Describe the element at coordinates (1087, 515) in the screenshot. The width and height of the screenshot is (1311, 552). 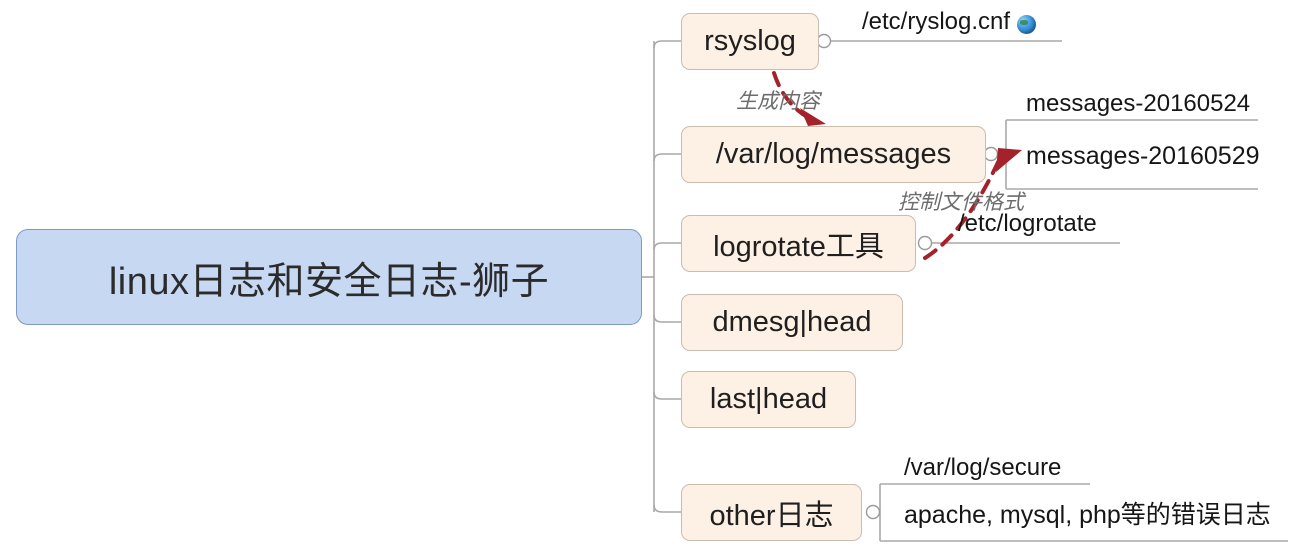
I see `leaf-label-apache-mysql-php: apache, mysql, php等的错误日志` at that location.